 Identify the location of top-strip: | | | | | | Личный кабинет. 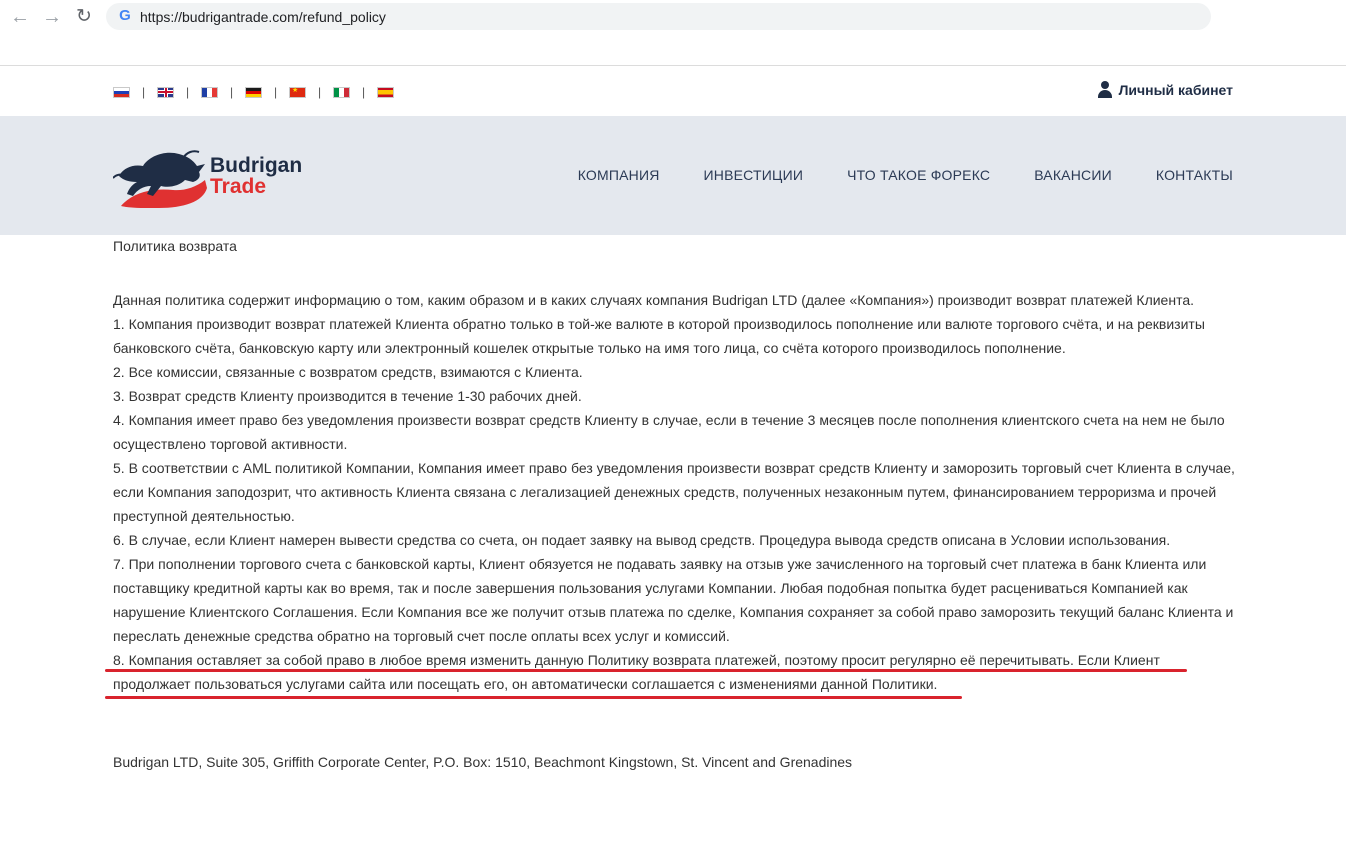
(673, 91).